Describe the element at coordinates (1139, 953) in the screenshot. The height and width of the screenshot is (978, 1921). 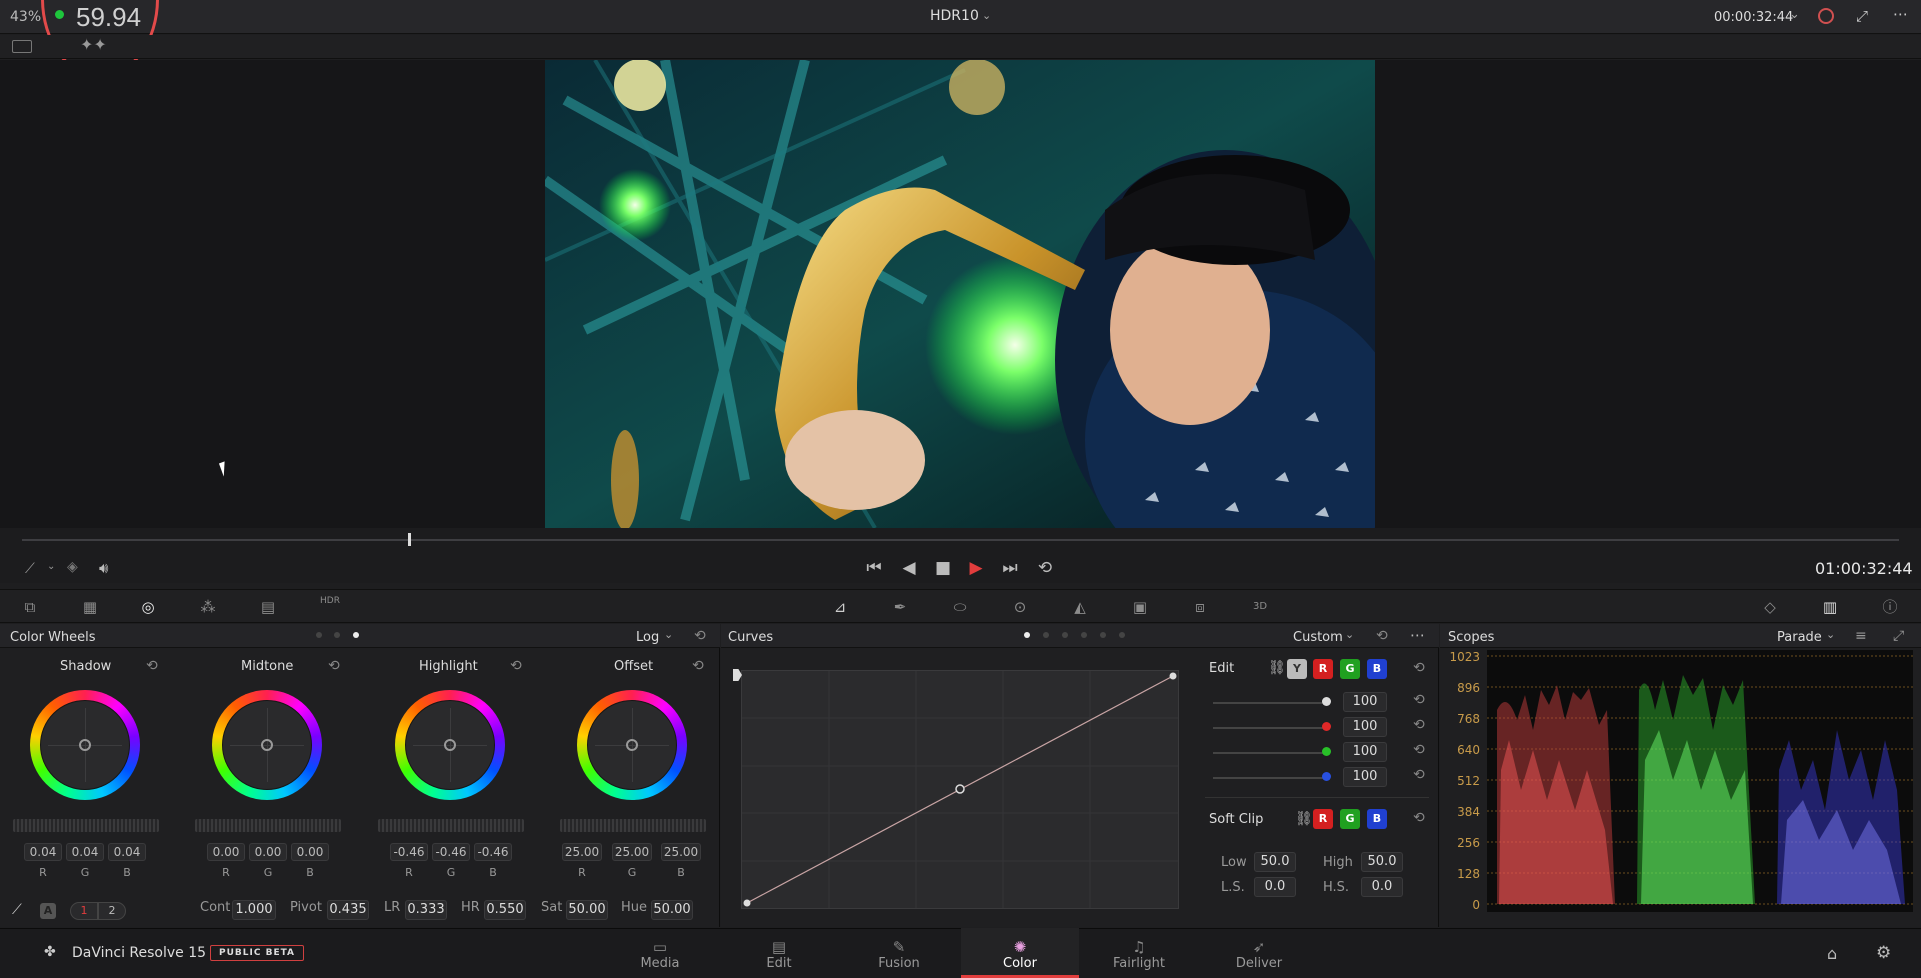
I see `nav-fairlight: ♫ Fairlight` at that location.